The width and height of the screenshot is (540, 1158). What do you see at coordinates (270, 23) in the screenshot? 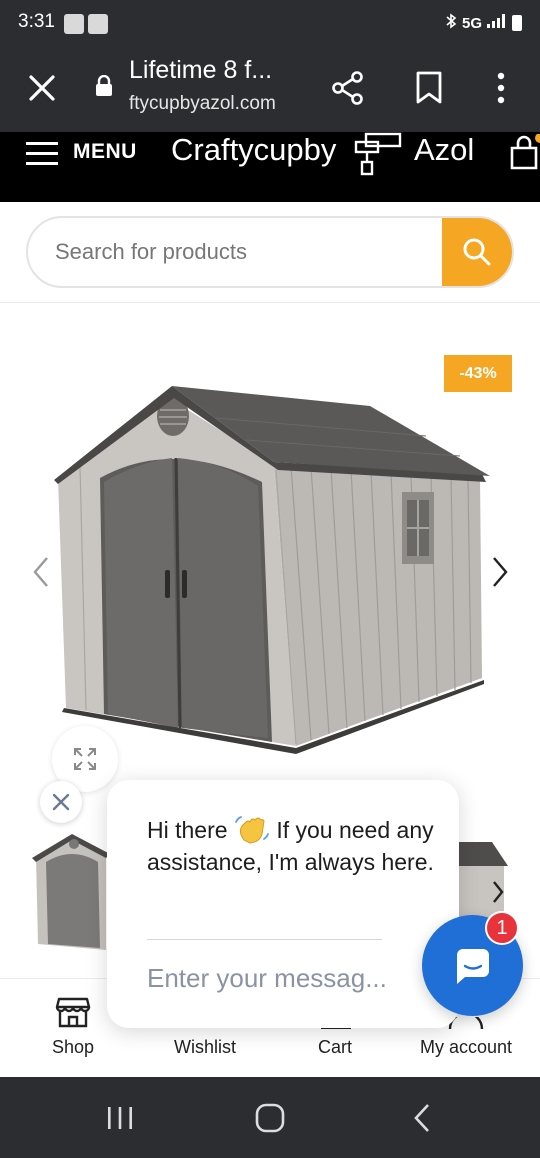
I see `status-bar: 3:31 5G` at bounding box center [270, 23].